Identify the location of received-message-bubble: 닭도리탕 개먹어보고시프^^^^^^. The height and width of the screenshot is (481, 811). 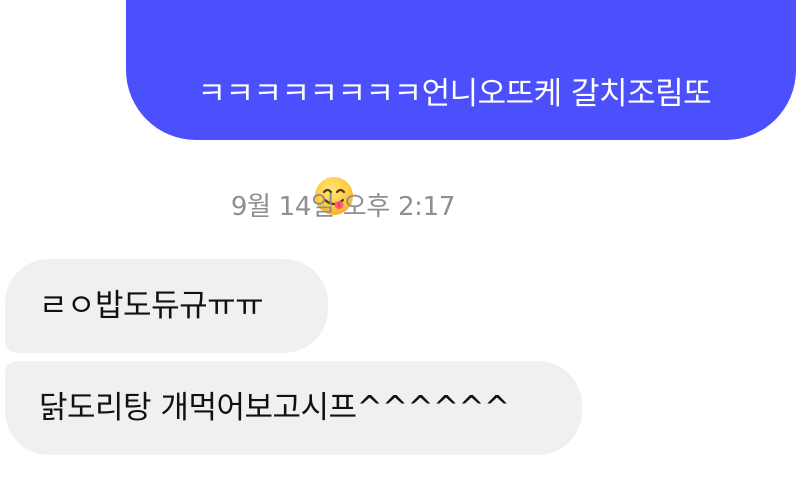
(293, 408).